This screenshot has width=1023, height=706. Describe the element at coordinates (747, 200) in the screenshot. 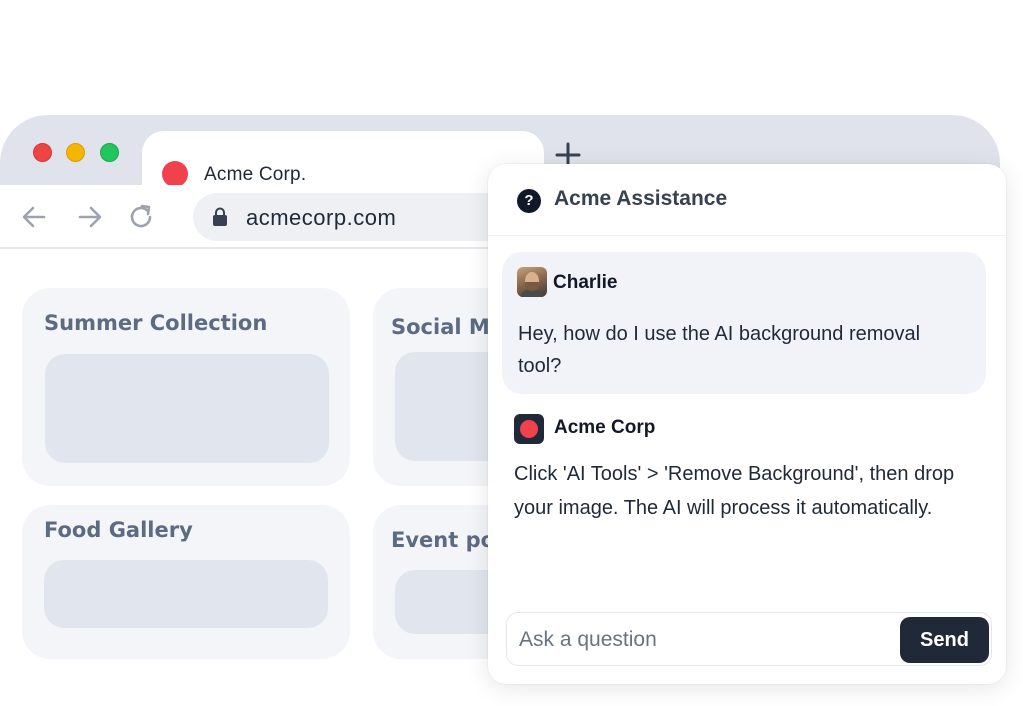

I see `chat-header: ? Acme Assistance` at that location.